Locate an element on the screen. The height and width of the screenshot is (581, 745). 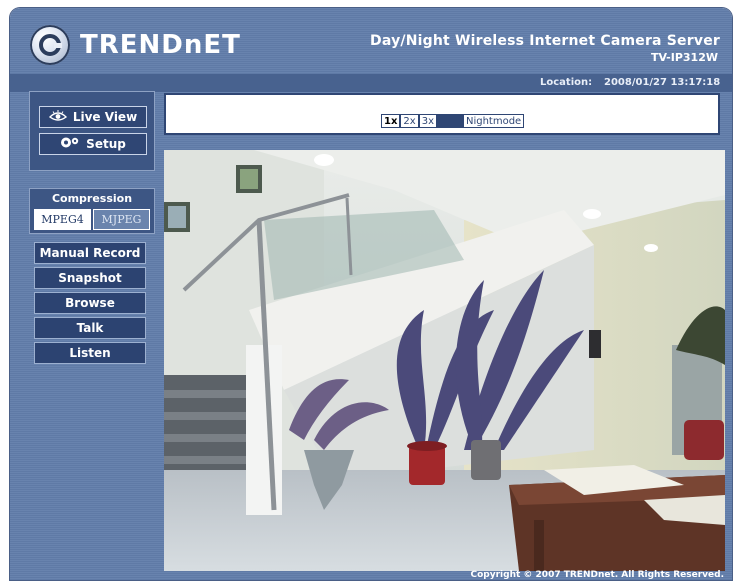
setup-button: Setup is located at coordinates (93, 144).